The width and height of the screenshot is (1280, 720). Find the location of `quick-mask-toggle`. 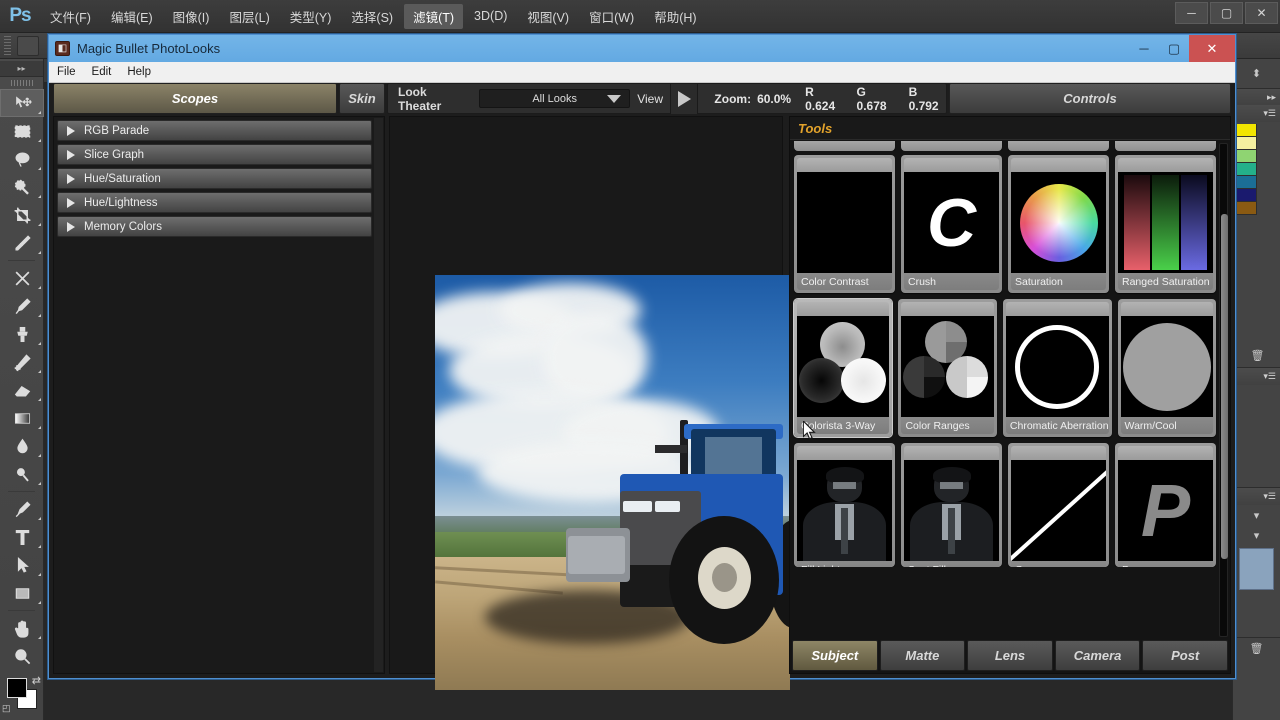

quick-mask-toggle is located at coordinates (22, 717).